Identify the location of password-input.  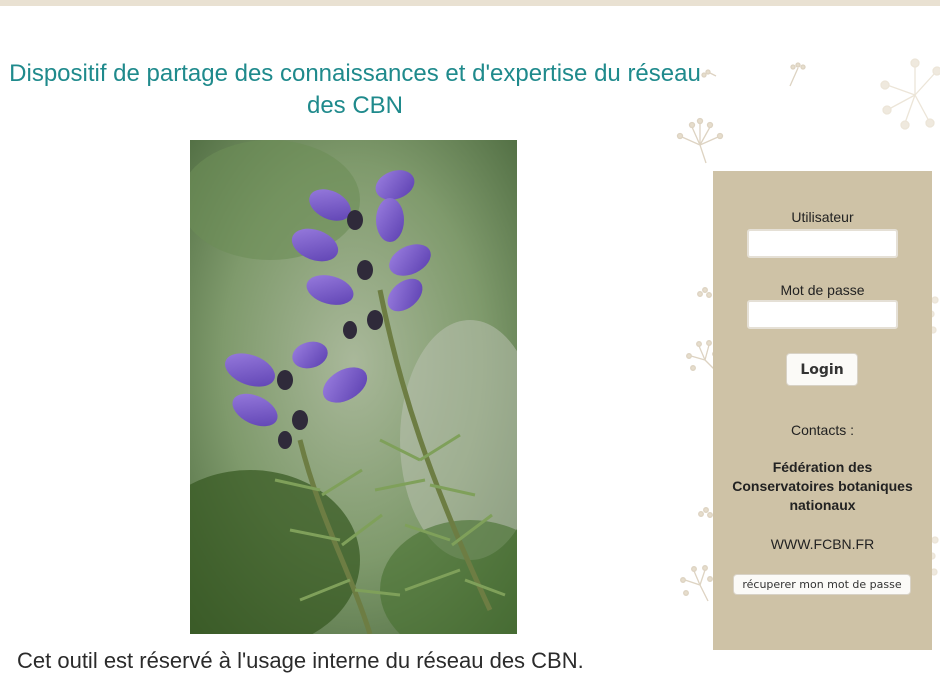
(822, 314).